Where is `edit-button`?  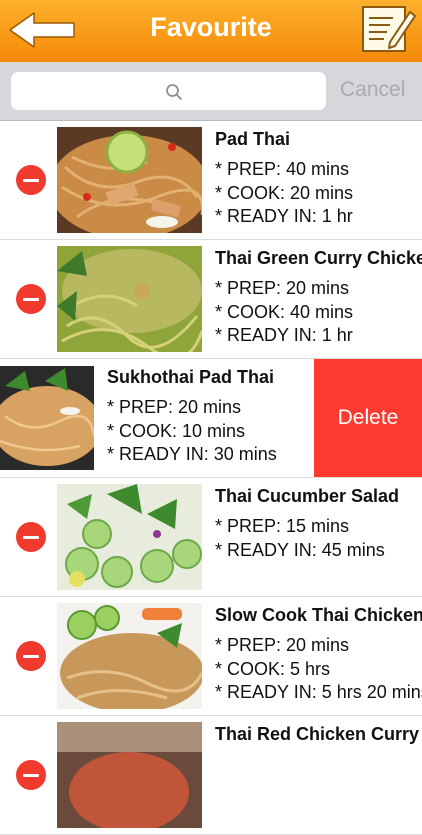 edit-button is located at coordinates (388, 29).